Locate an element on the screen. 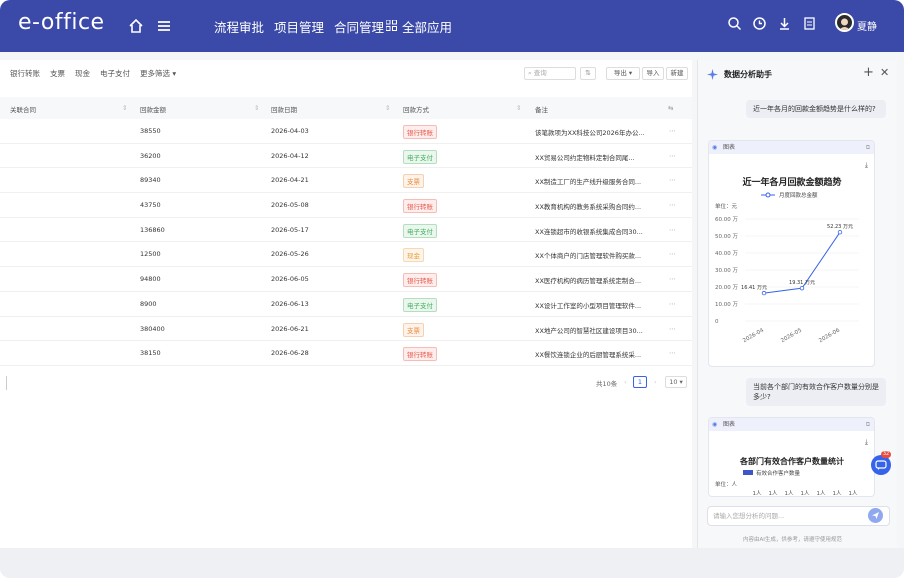 This screenshot has height=578, width=904. chat-fab-button is located at coordinates (881, 465).